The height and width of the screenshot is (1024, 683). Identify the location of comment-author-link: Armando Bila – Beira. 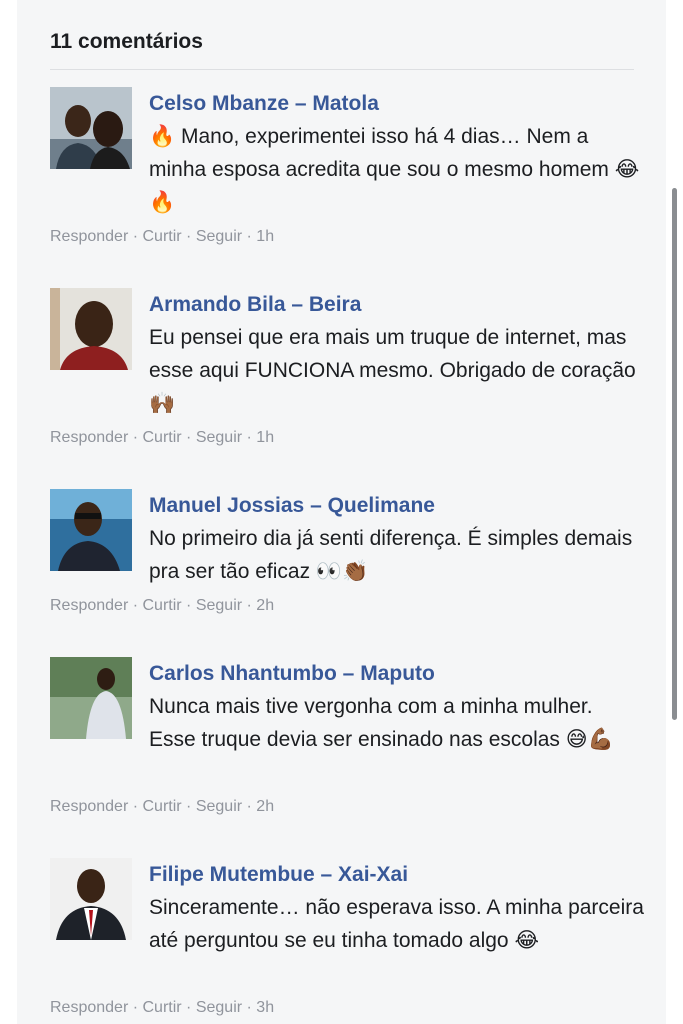
(396, 304).